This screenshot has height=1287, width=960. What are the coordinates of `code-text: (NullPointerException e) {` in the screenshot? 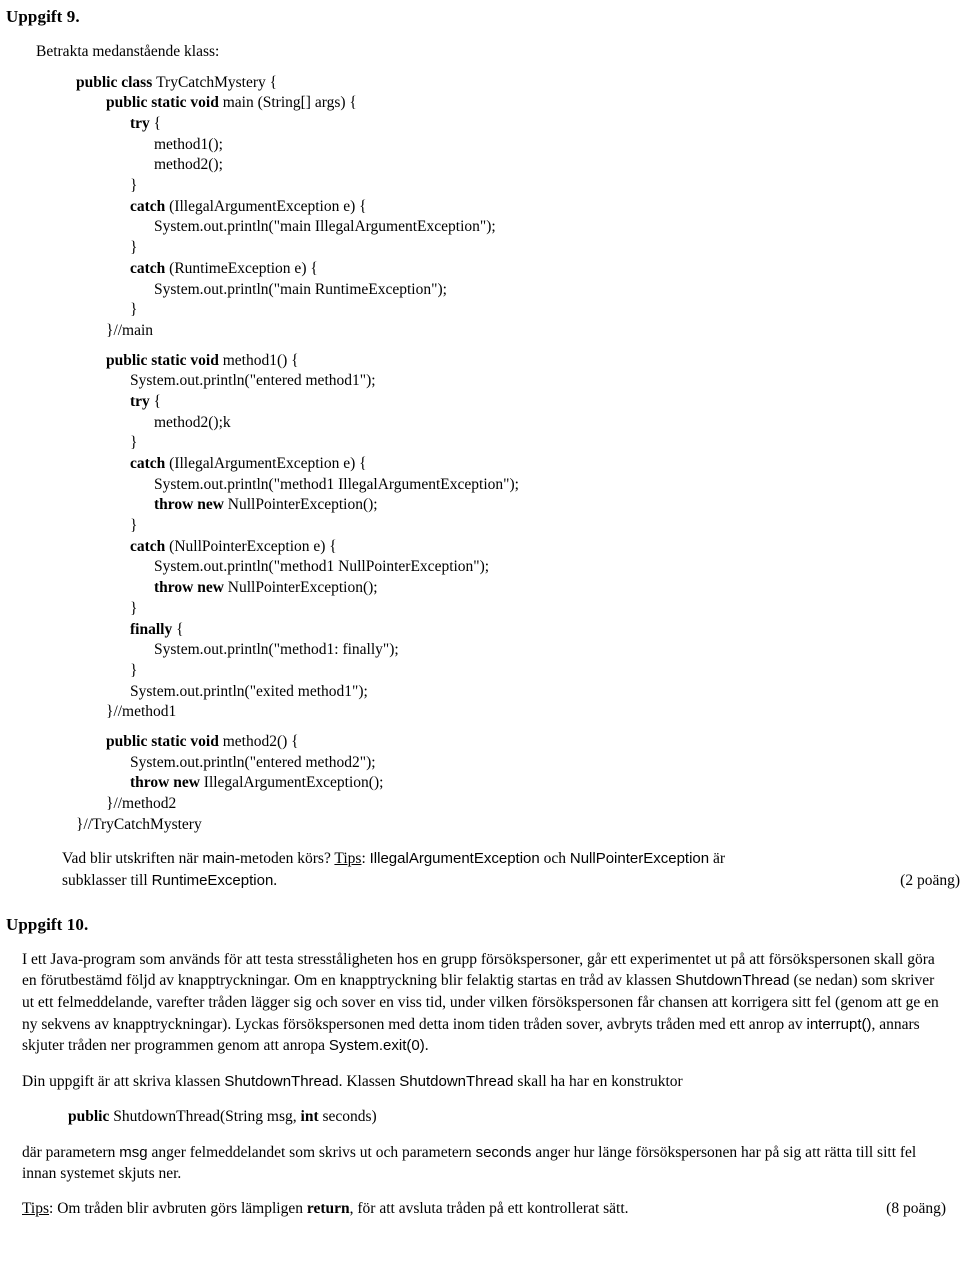 It's located at (253, 546).